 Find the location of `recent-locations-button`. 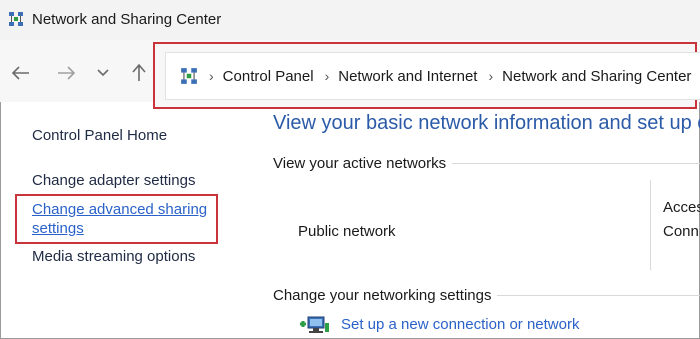

recent-locations-button is located at coordinates (103, 73).